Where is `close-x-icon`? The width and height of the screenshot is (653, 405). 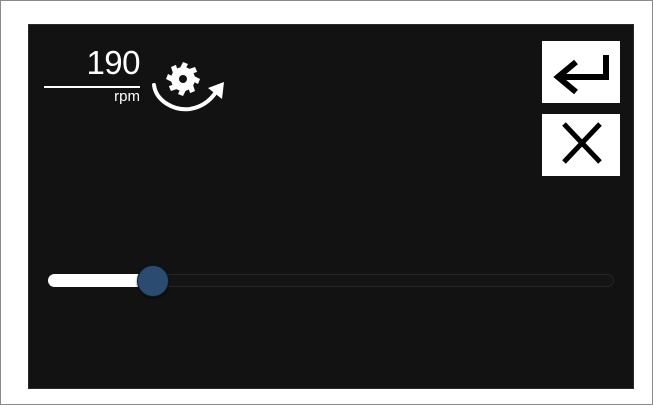 close-x-icon is located at coordinates (582, 143).